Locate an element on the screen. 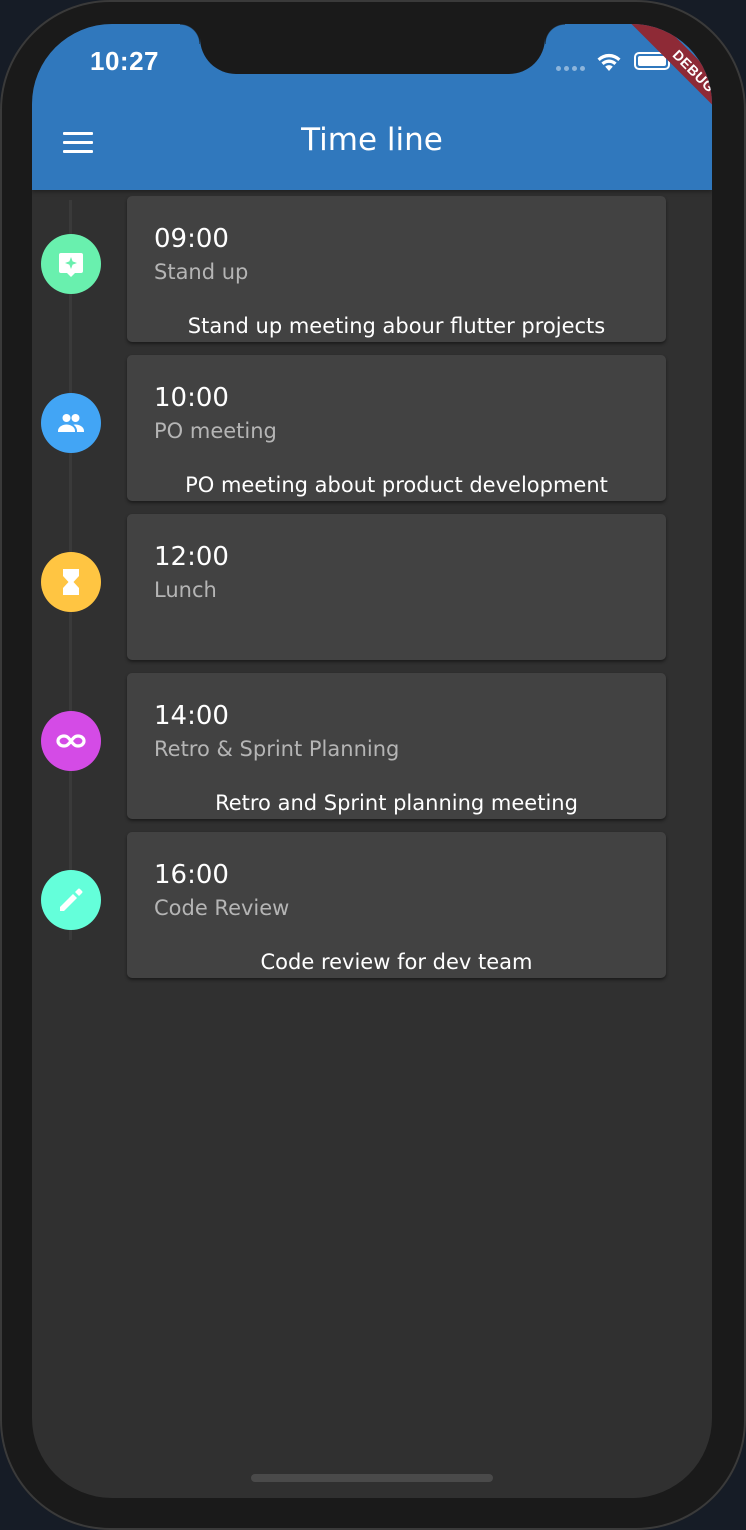  event-title: Lunch is located at coordinates (185, 590).